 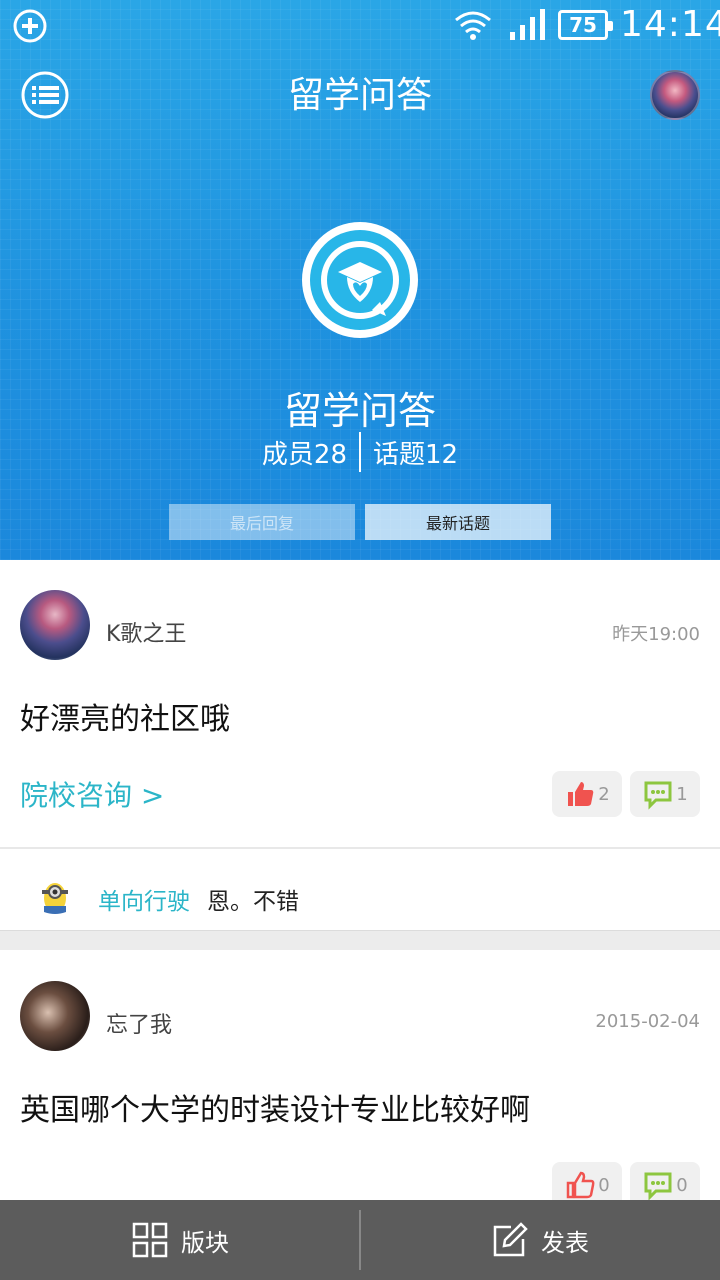 I want to click on bottom-nav: 版块 发表, so click(x=360, y=1240).